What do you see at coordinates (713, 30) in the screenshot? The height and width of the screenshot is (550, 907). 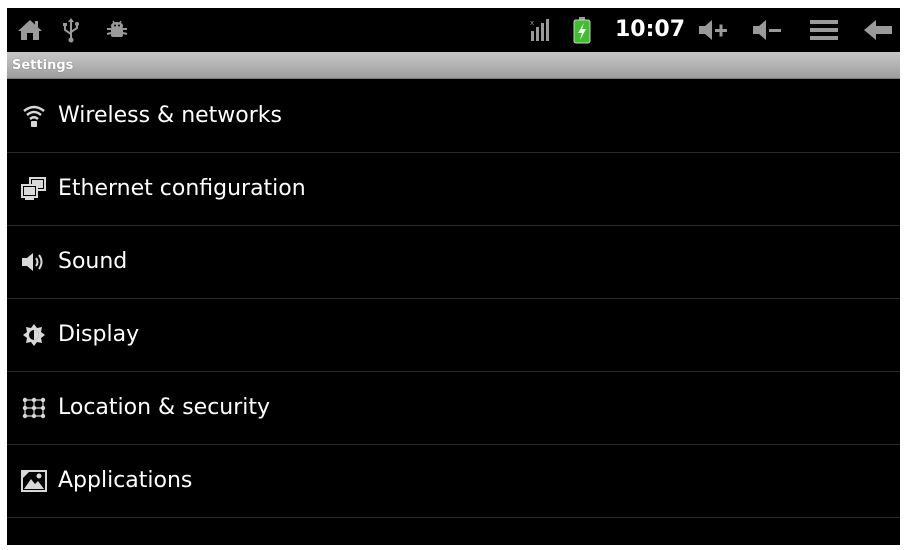 I see `volume-up-icon` at bounding box center [713, 30].